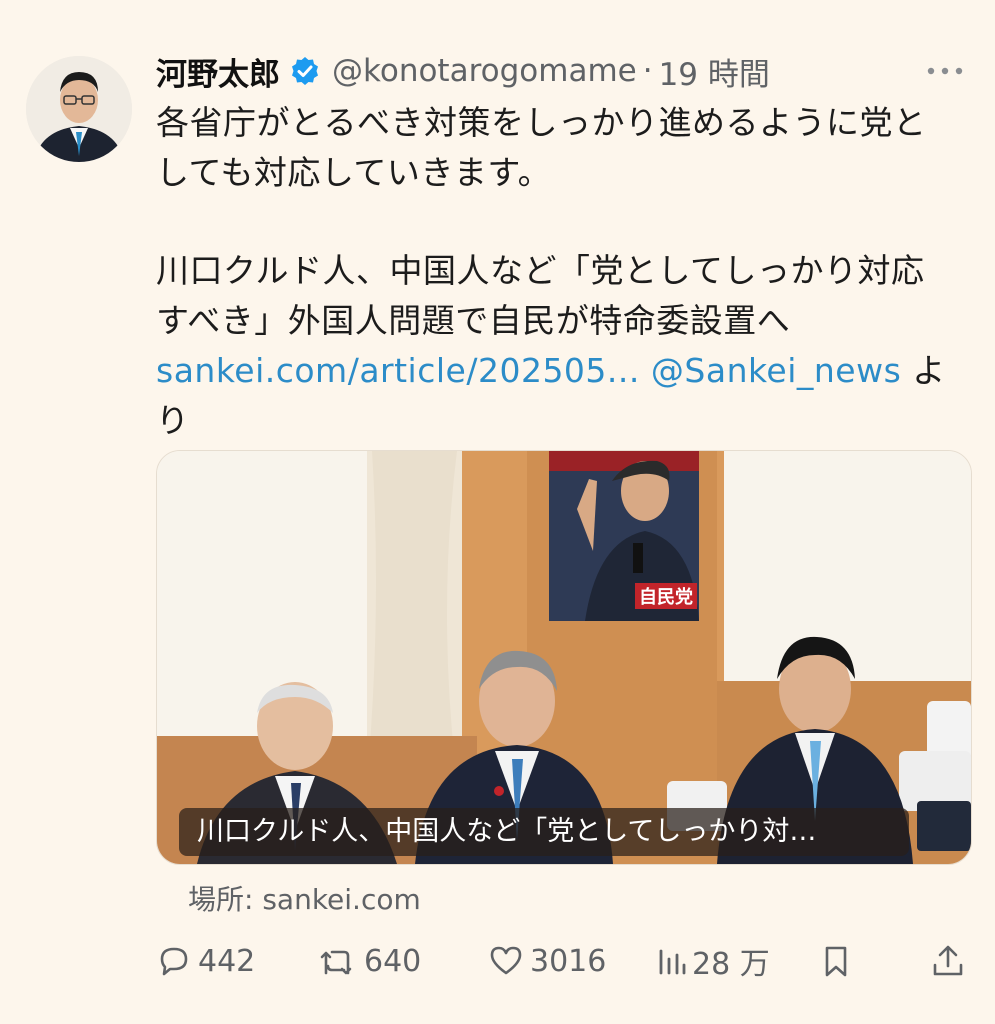 The width and height of the screenshot is (995, 1024). I want to click on repost-icon, so click(336, 962).